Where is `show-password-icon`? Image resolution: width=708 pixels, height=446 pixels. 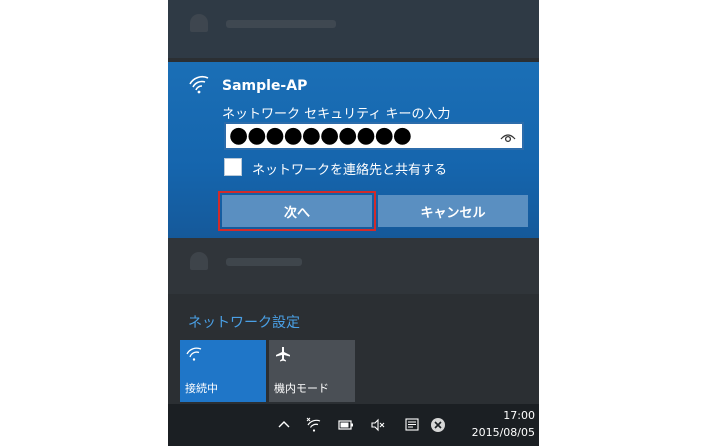 show-password-icon is located at coordinates (508, 137).